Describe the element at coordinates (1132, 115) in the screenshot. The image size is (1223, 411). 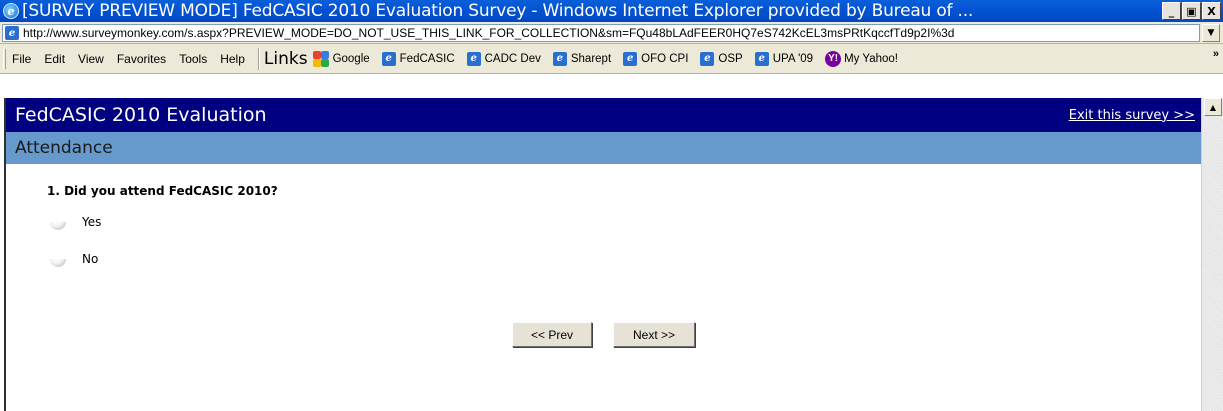
I see `exit-survey-link: Exit this survey >>` at that location.